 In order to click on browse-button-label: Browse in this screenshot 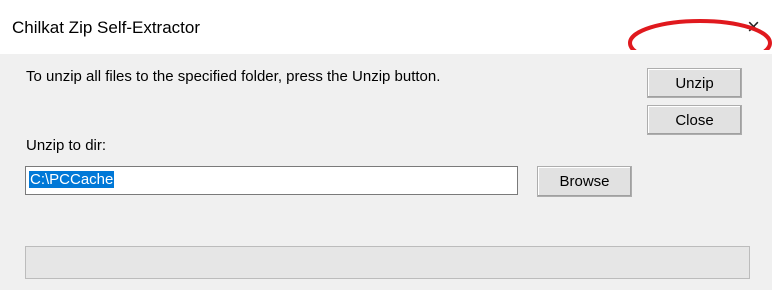, I will do `click(584, 181)`.